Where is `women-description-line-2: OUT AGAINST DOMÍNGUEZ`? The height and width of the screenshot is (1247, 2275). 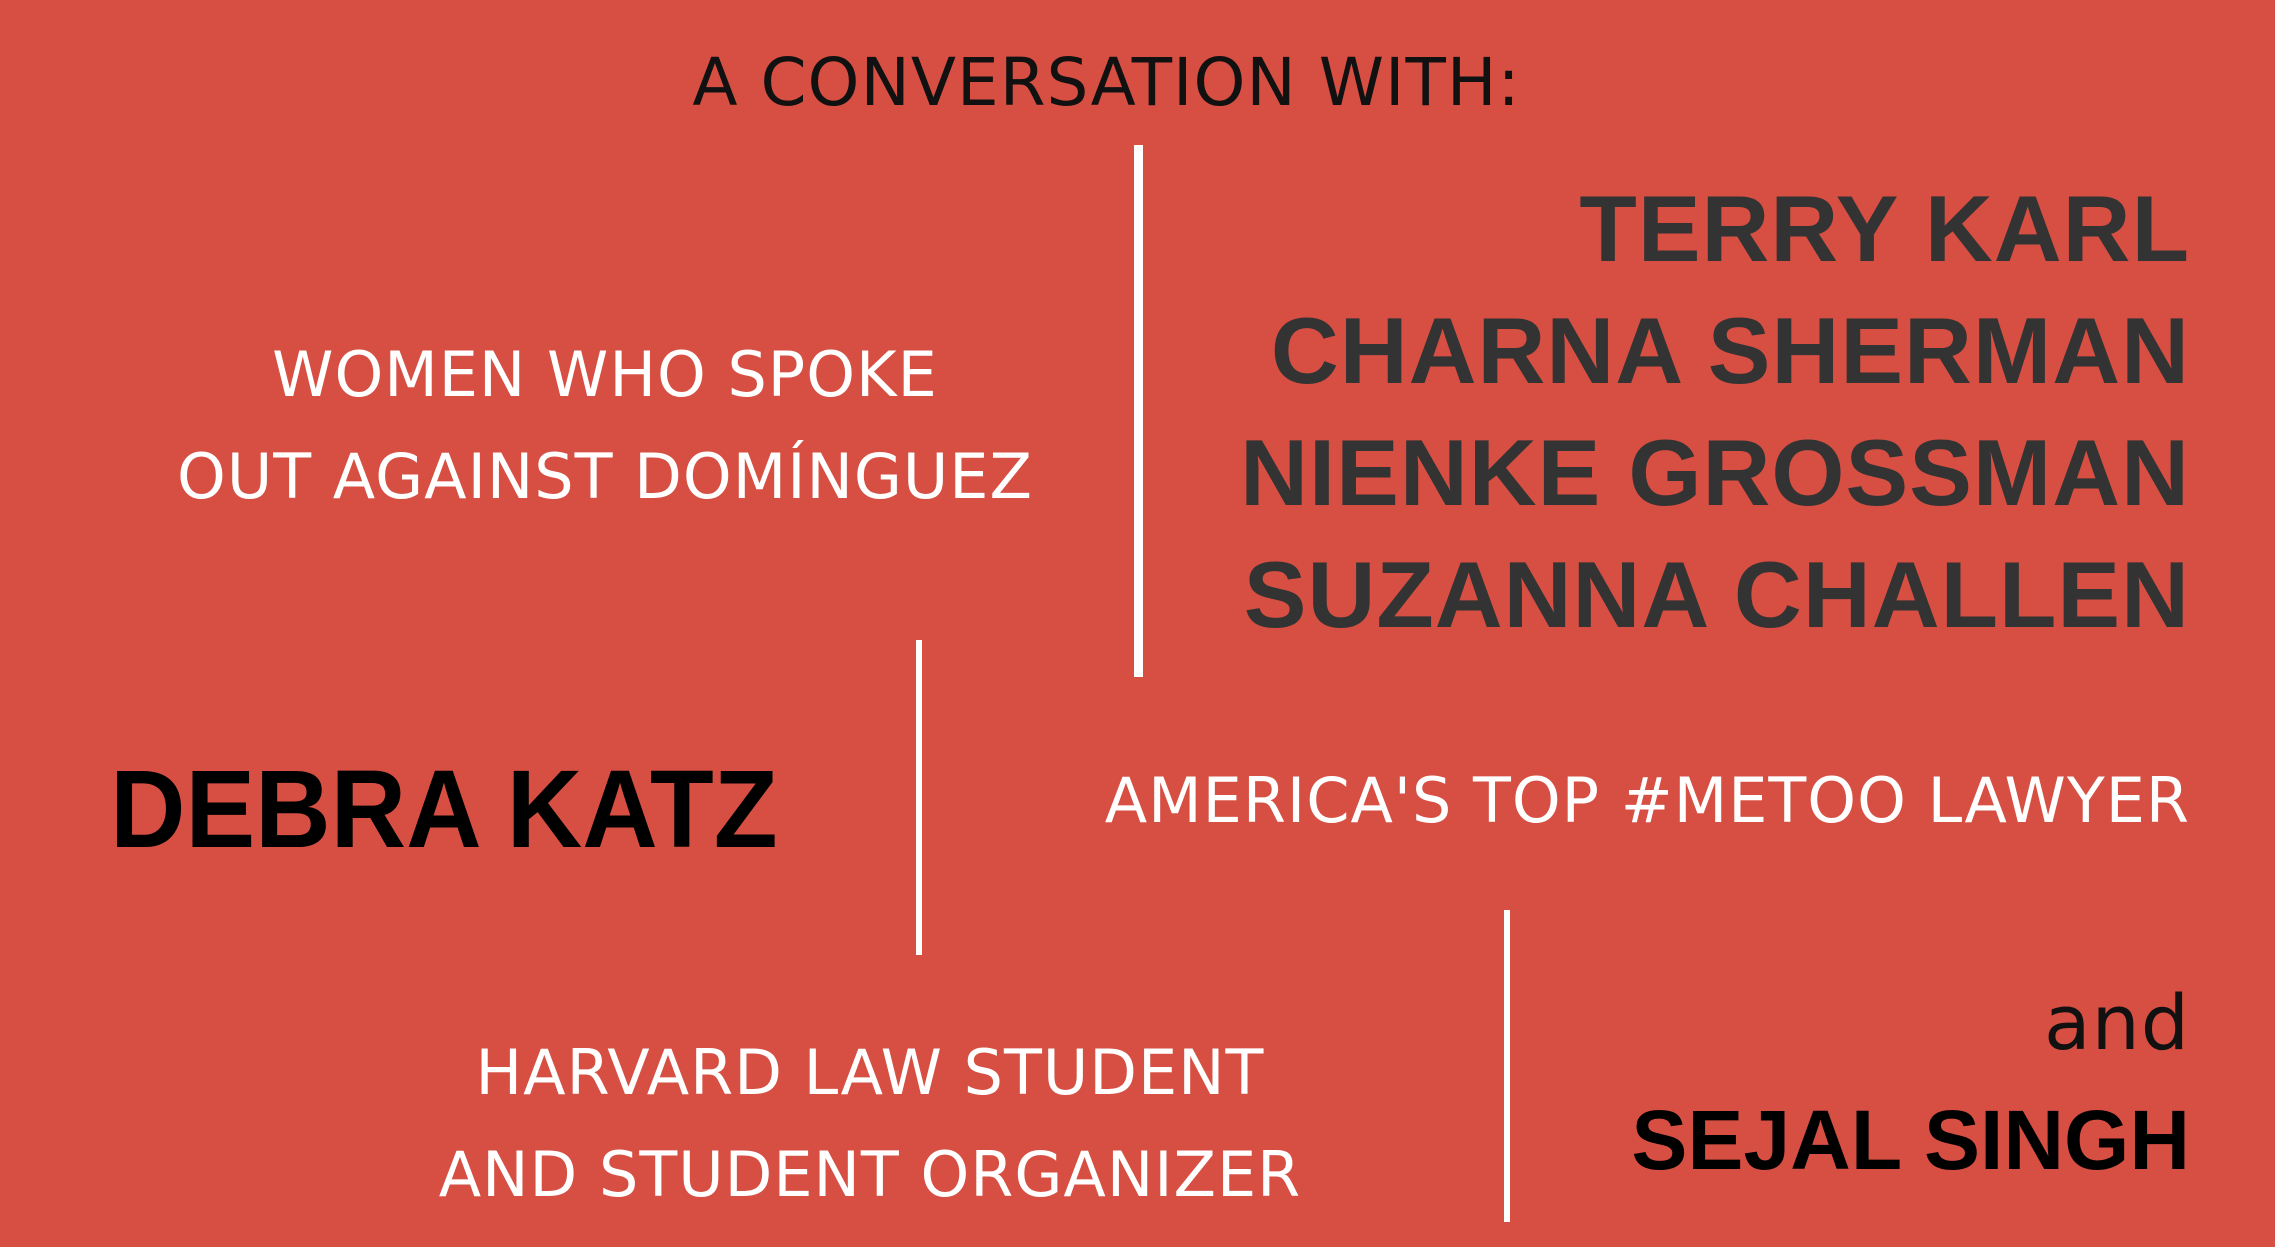
women-description-line-2: OUT AGAINST DOMÍNGUEZ is located at coordinates (605, 476).